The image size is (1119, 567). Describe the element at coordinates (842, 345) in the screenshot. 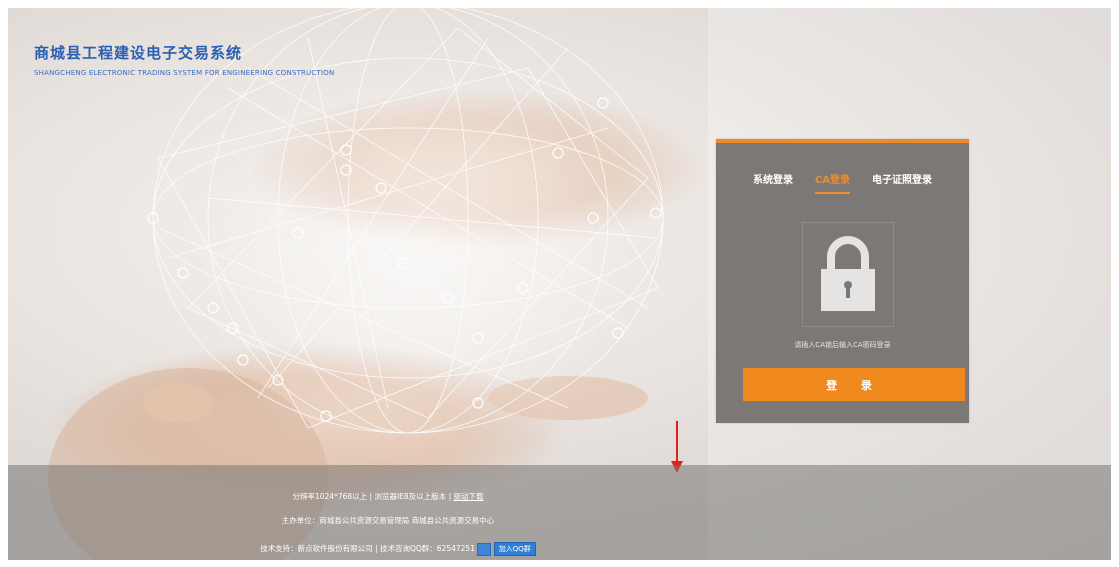

I see `login-hint: 请插入CA锁后输入CA密码登录` at that location.